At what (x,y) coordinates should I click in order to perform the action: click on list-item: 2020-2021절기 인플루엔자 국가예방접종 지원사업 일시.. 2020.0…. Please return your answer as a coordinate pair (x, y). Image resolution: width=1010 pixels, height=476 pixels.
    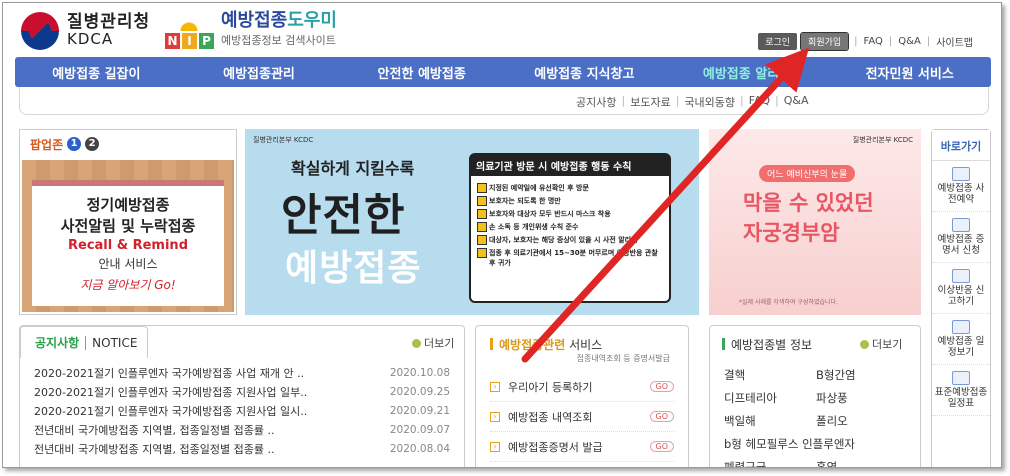
    Looking at the image, I should click on (242, 411).